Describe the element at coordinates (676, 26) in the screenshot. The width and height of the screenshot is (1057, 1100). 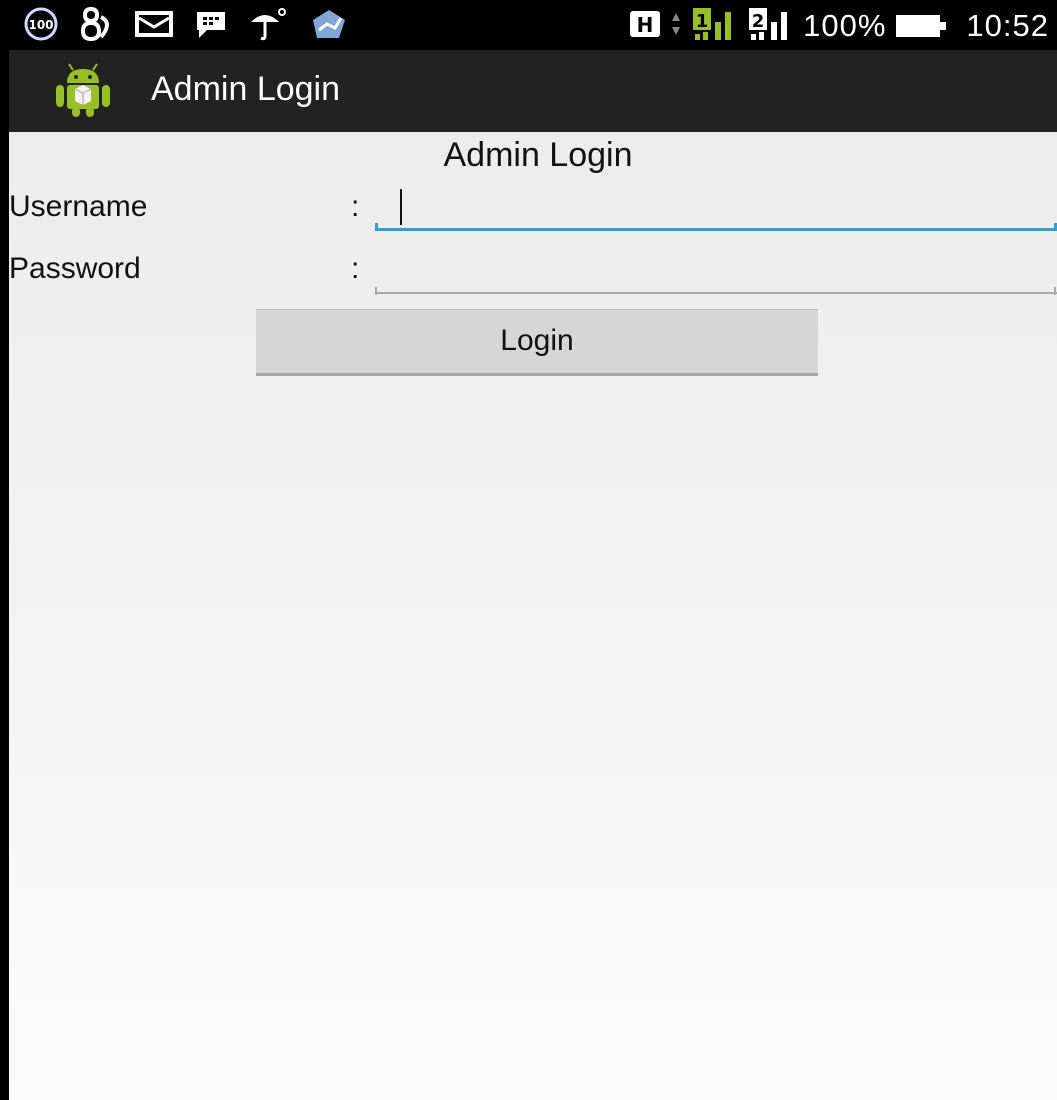
I see `data-arrows-icon` at that location.